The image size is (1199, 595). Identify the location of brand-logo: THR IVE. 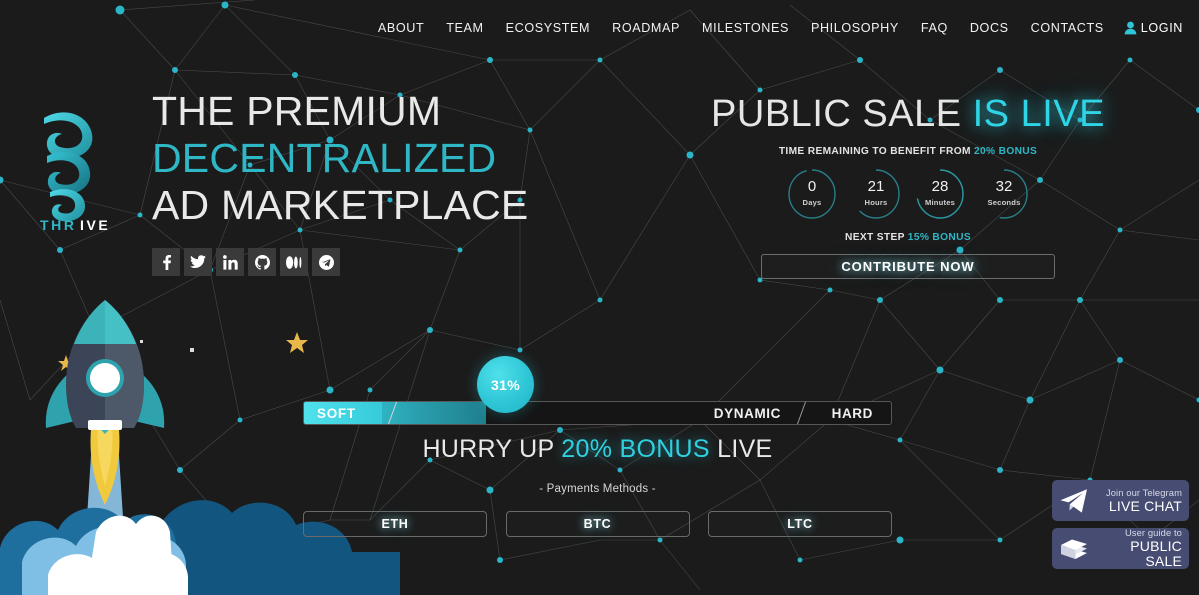
(74, 167).